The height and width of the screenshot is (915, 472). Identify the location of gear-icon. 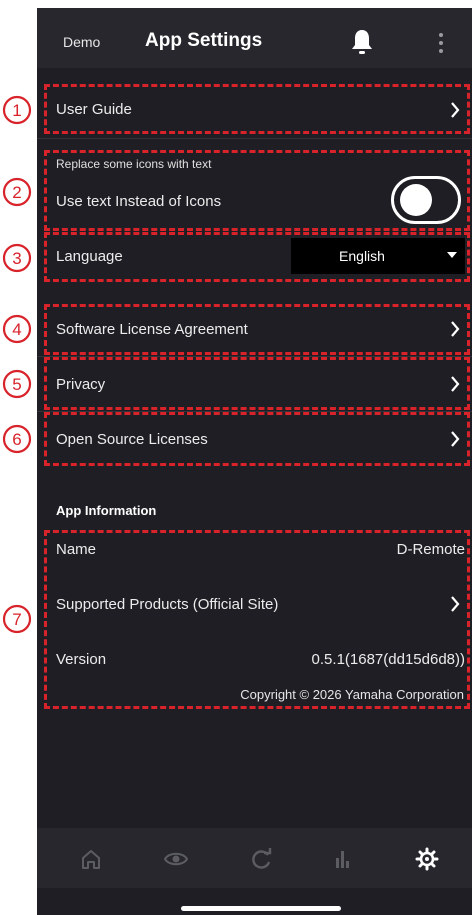
(427, 859).